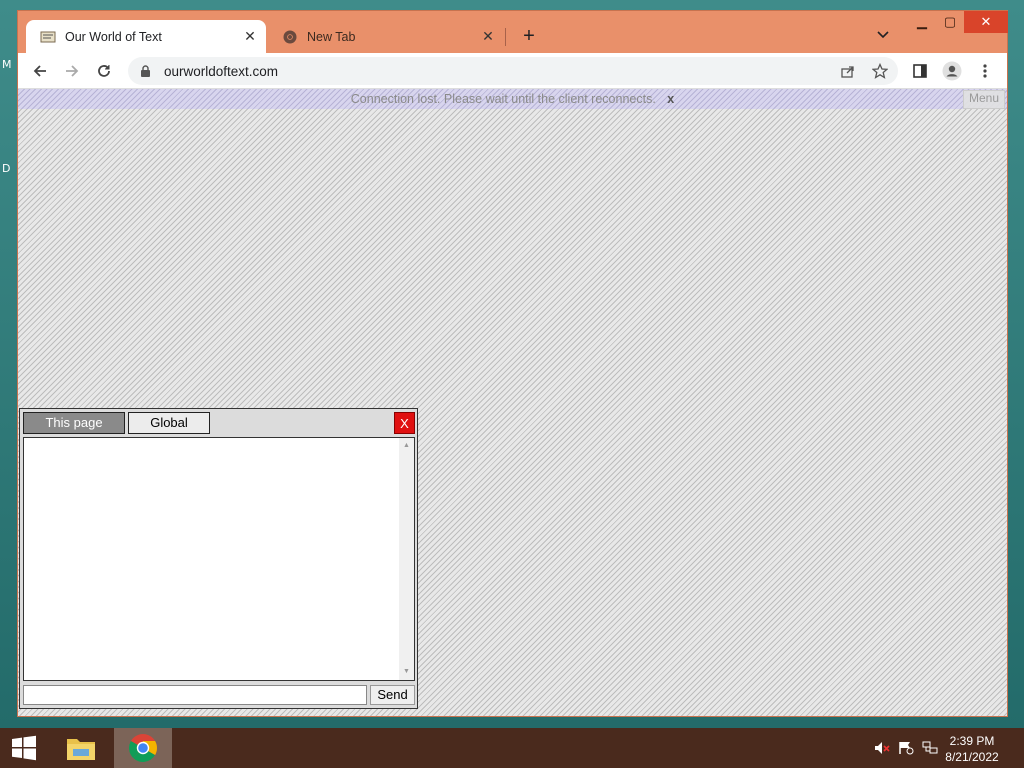 The width and height of the screenshot is (1024, 768). I want to click on chat-close-button: X, so click(404, 423).